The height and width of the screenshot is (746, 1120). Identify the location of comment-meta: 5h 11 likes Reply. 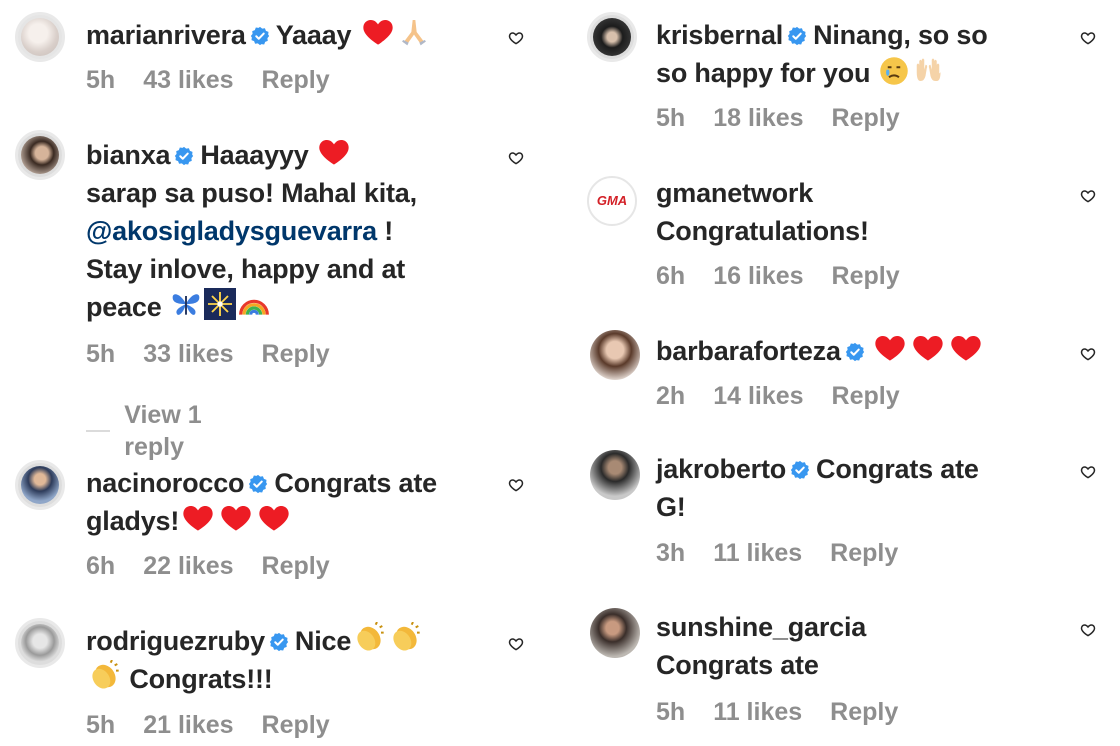
(777, 712).